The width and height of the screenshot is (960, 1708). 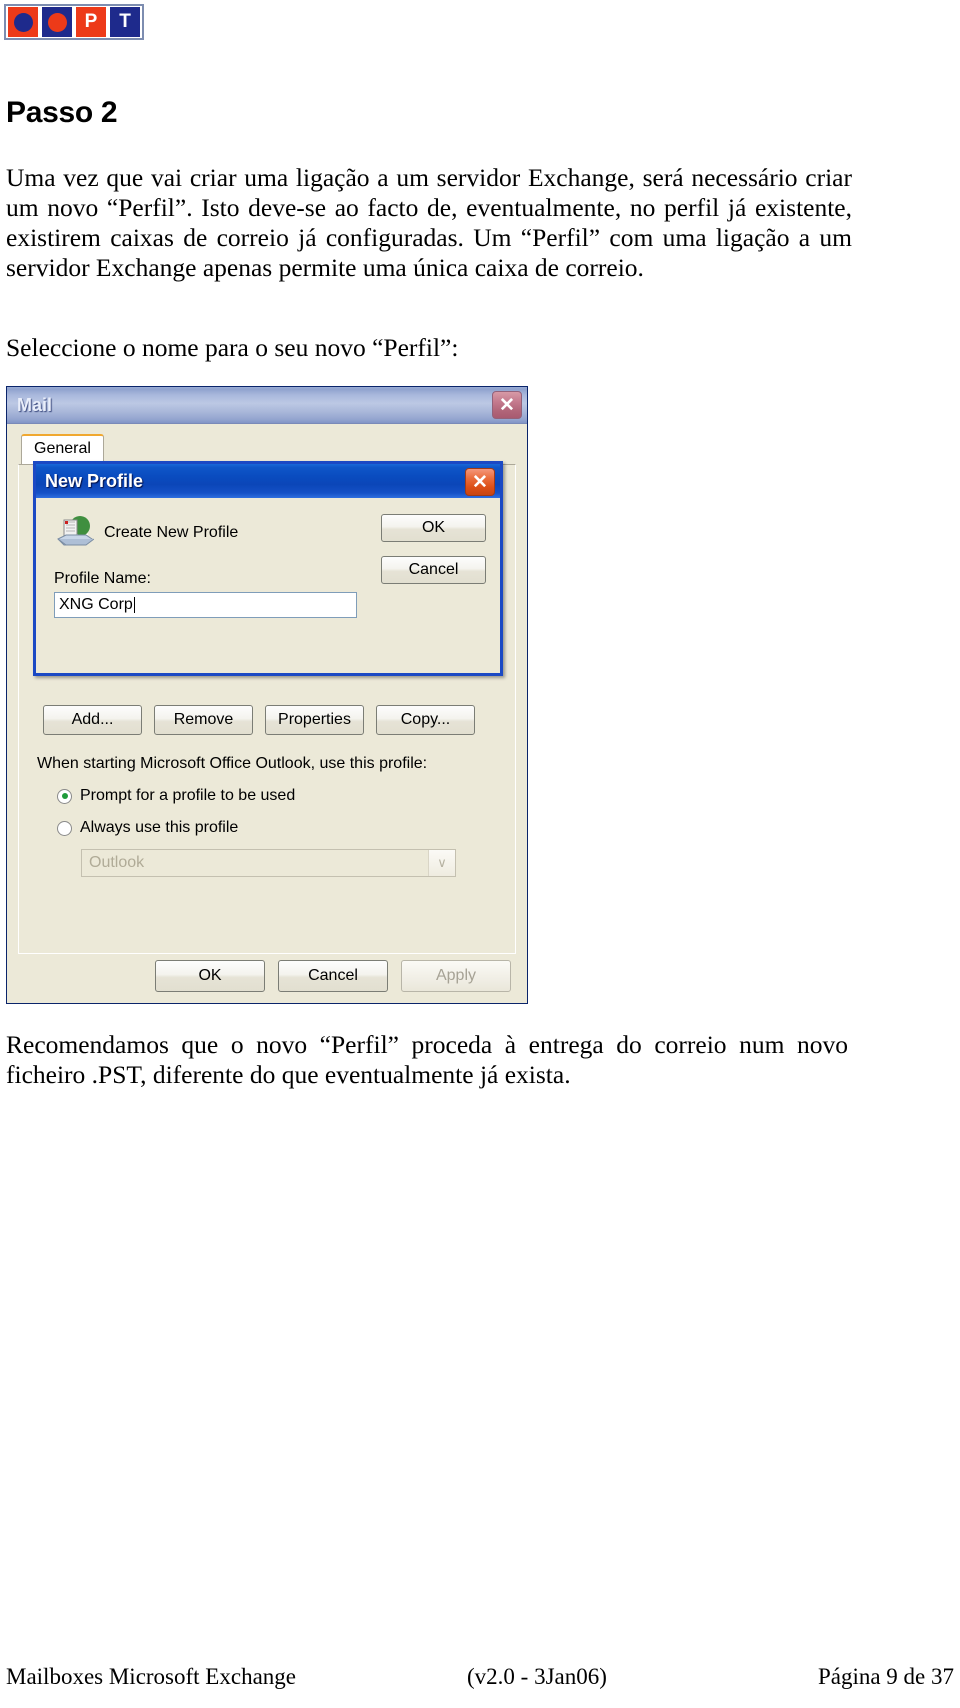 I want to click on mail-dialog-title: Mail, so click(x=35, y=404).